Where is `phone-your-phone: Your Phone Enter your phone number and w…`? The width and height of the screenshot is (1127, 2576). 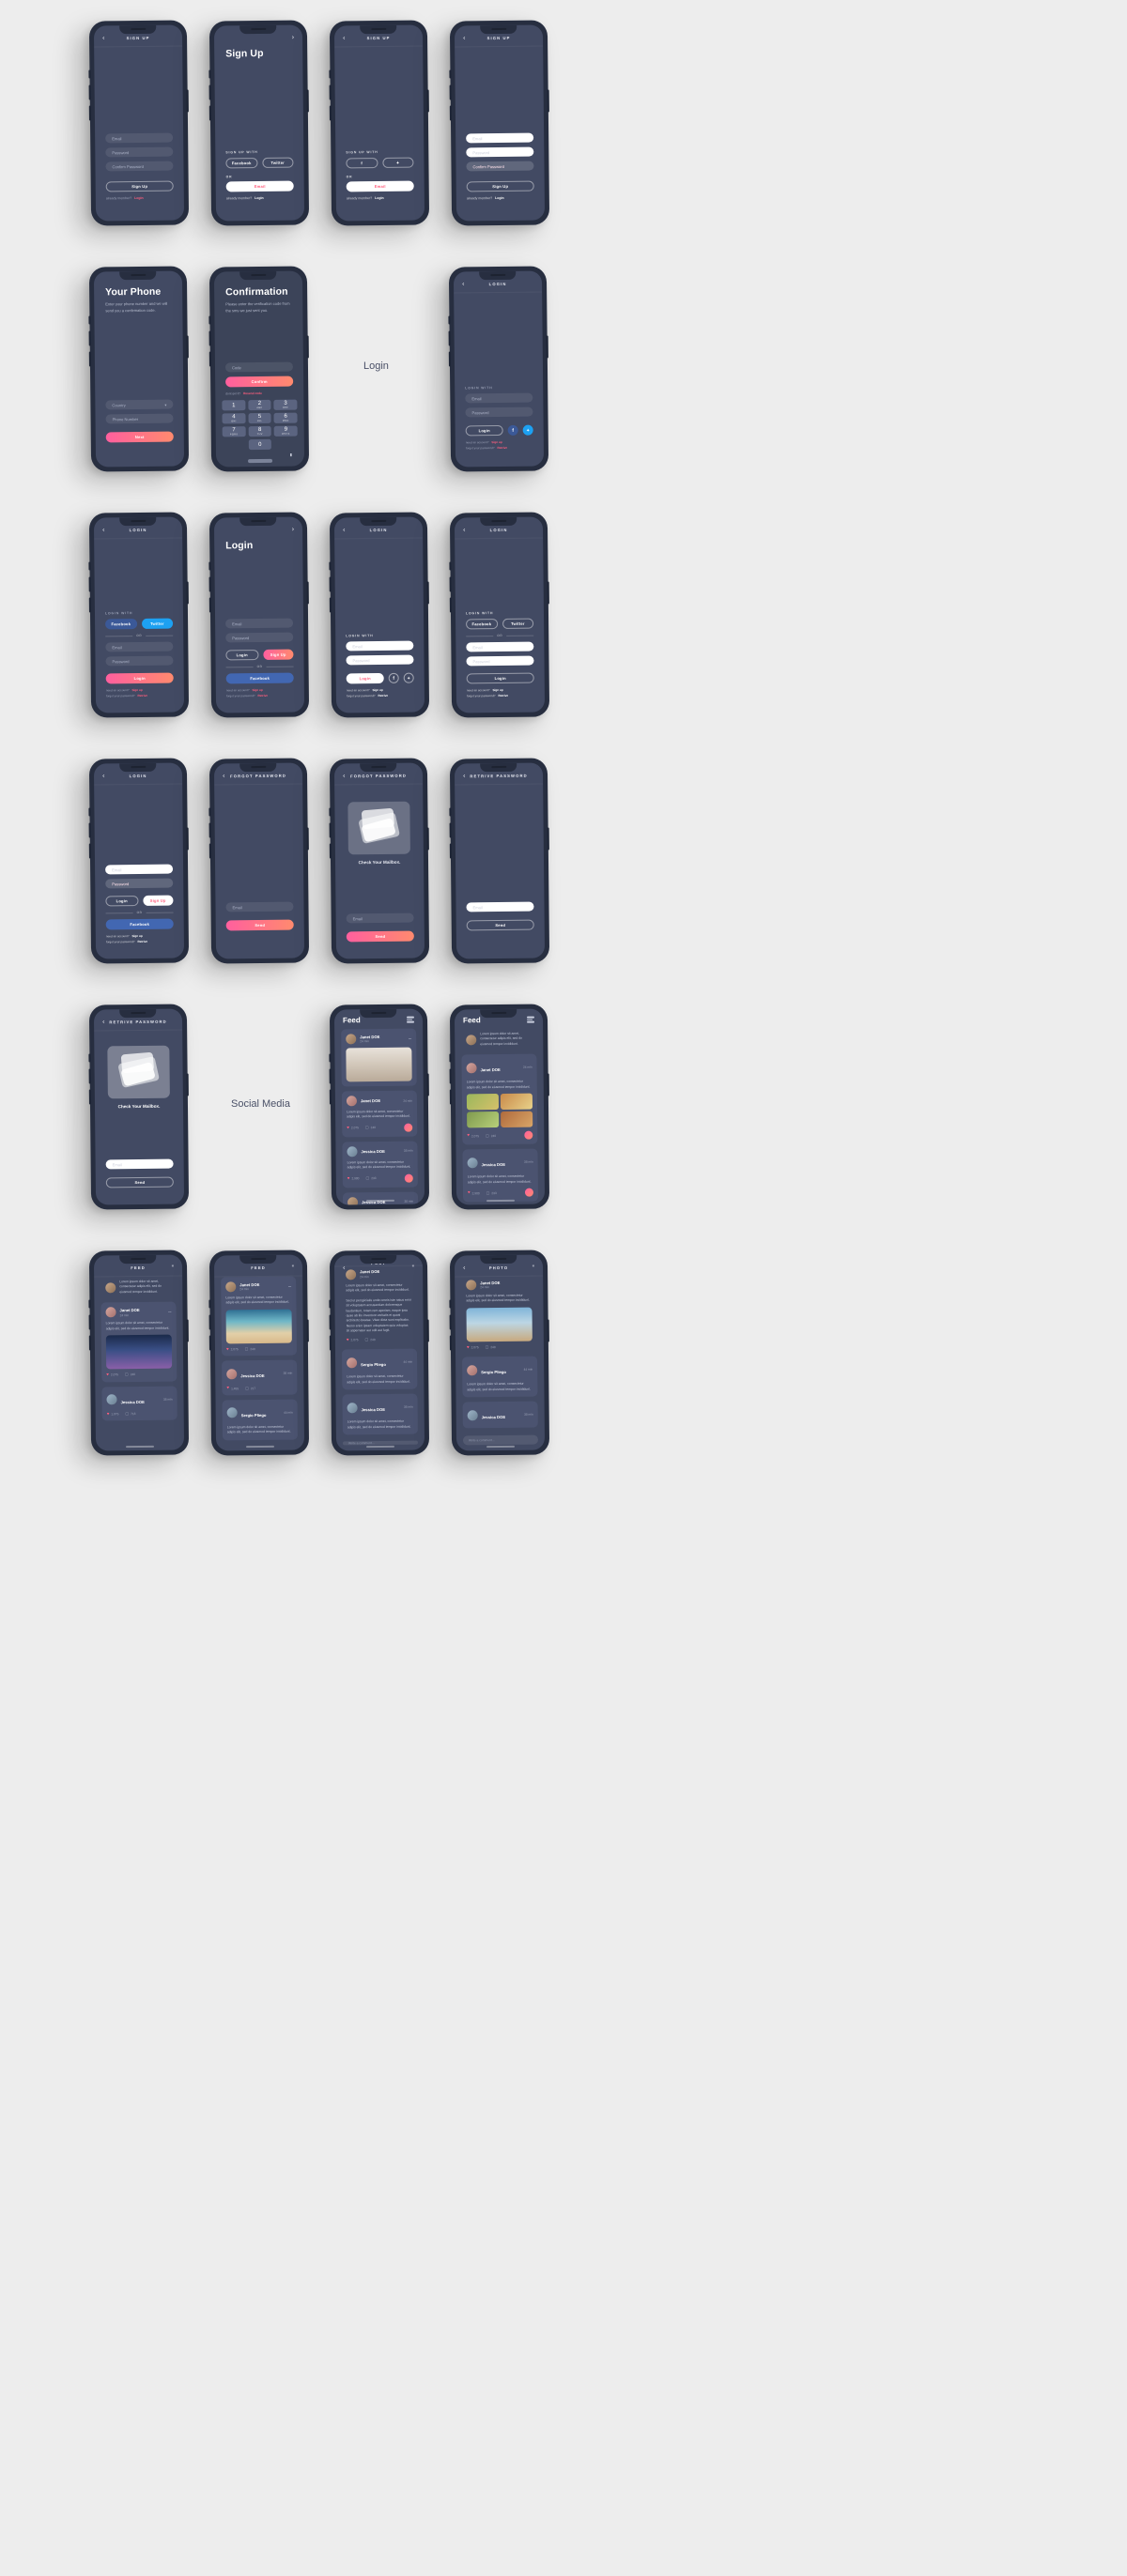
phone-your-phone: Your Phone Enter your phone number and w… is located at coordinates (139, 369).